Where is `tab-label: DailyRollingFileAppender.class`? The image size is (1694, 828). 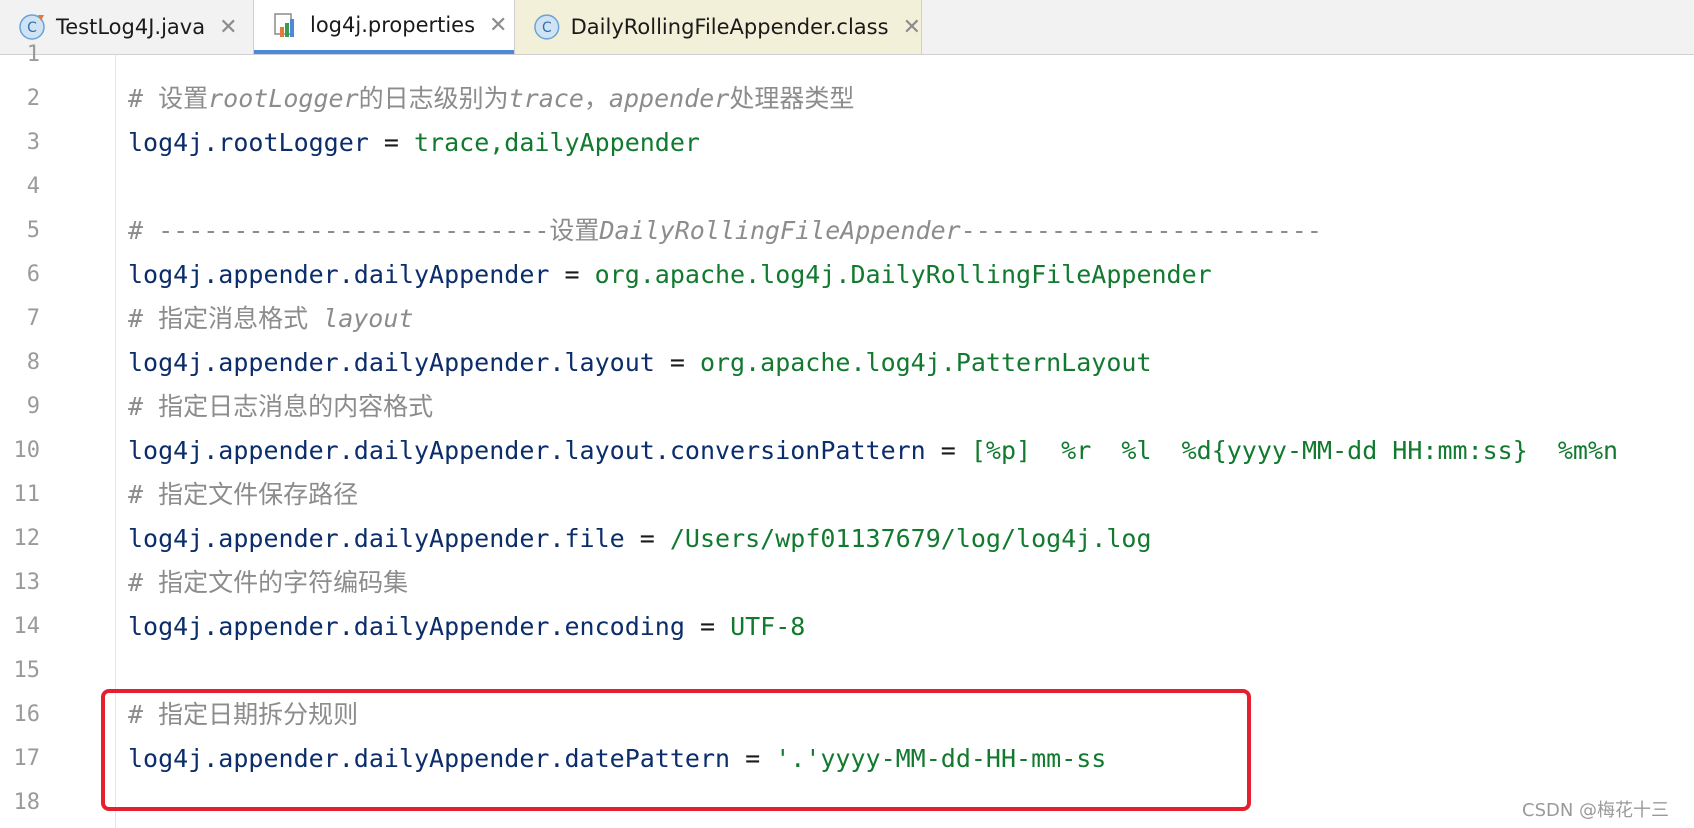 tab-label: DailyRollingFileAppender.class is located at coordinates (729, 27).